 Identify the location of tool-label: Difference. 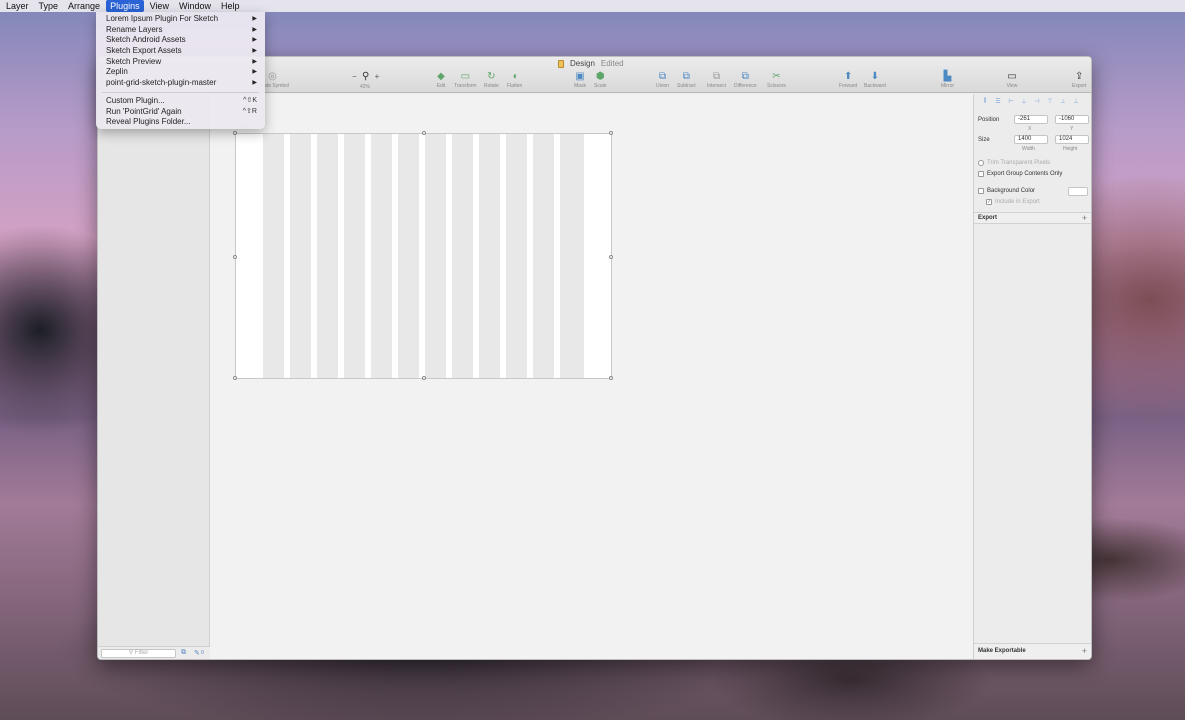
(745, 86).